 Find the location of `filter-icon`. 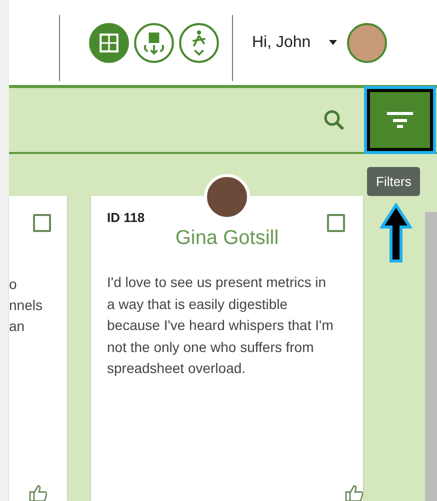

filter-icon is located at coordinates (400, 120).